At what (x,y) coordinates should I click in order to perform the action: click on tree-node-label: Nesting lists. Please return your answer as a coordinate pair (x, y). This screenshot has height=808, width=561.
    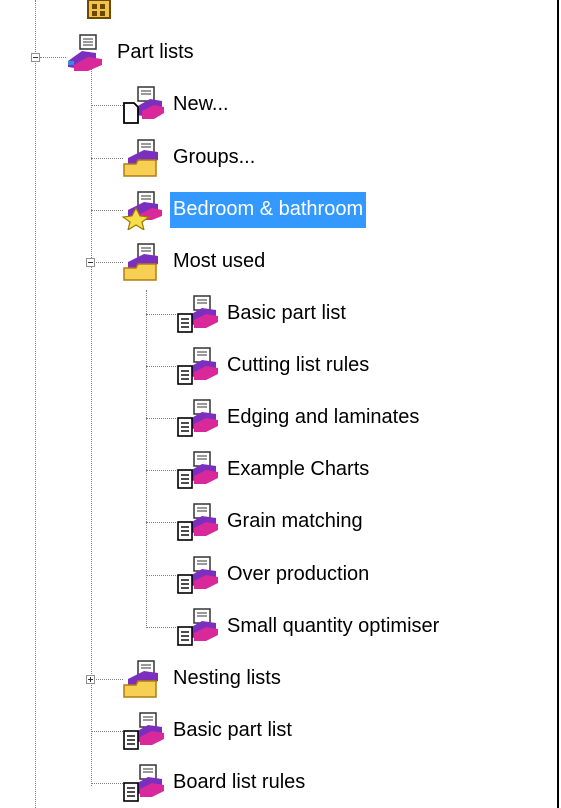
    Looking at the image, I should click on (227, 678).